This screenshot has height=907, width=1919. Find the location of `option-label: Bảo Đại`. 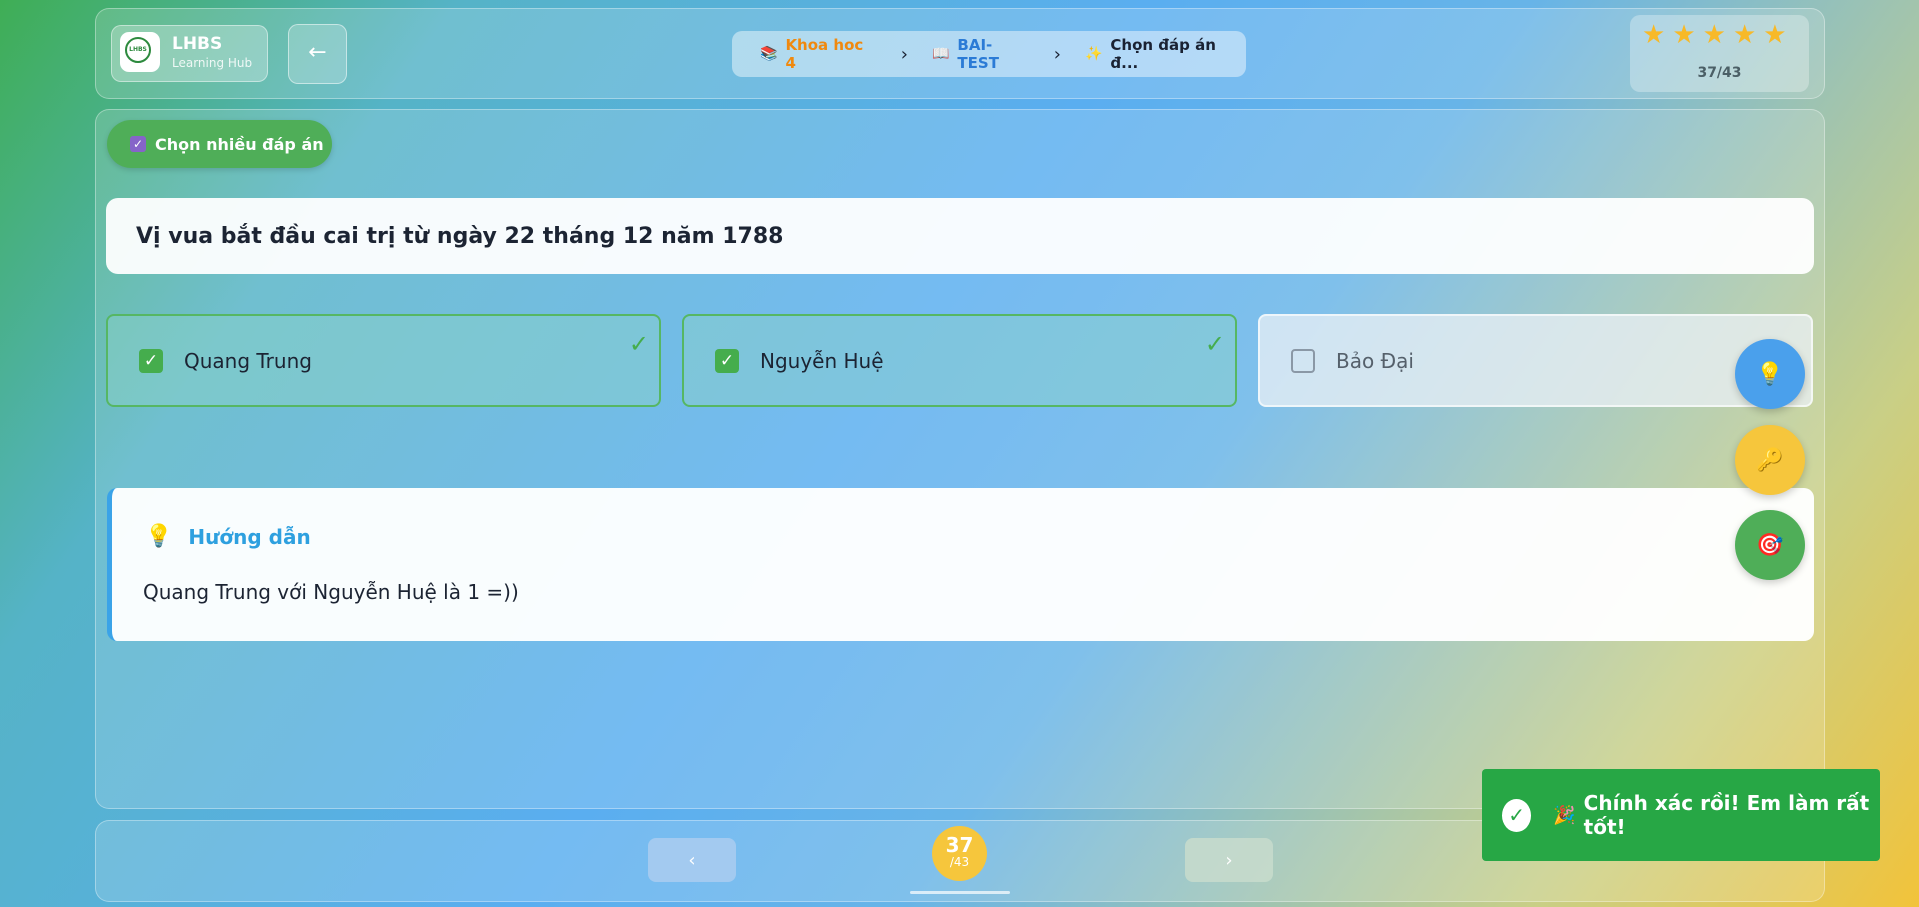

option-label: Bảo Đại is located at coordinates (1375, 360).